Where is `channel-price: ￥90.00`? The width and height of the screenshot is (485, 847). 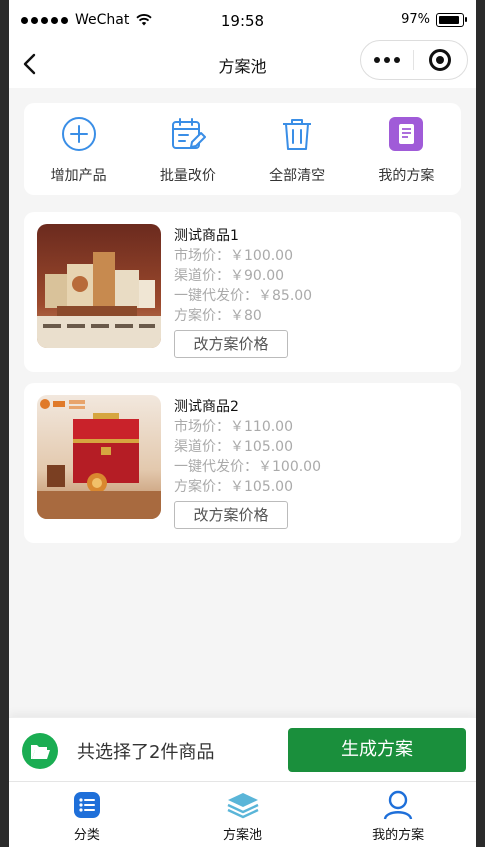
channel-price: ￥90.00 is located at coordinates (257, 276).